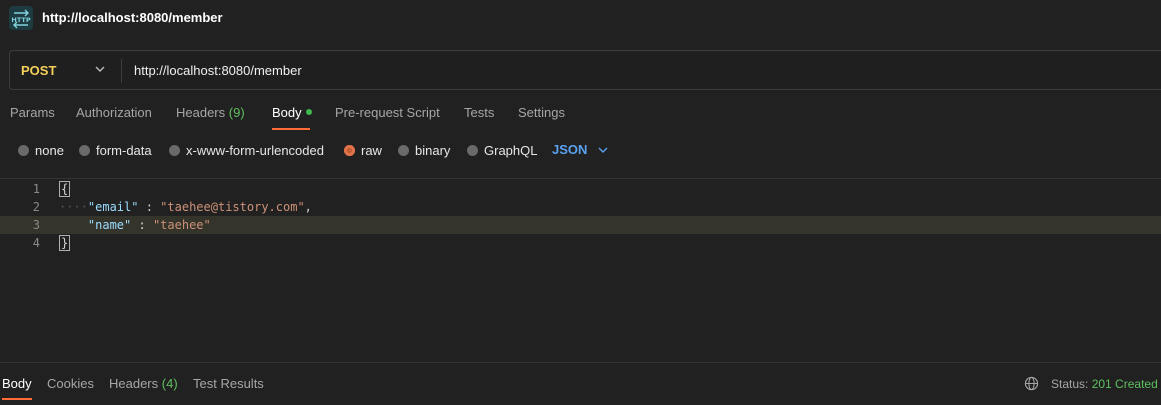  I want to click on response-headers-count-badge: (4), so click(169, 383).